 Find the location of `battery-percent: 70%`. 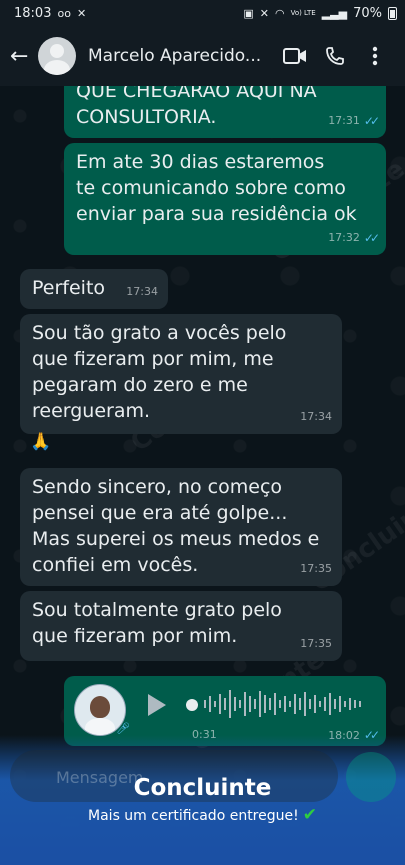

battery-percent: 70% is located at coordinates (367, 13).